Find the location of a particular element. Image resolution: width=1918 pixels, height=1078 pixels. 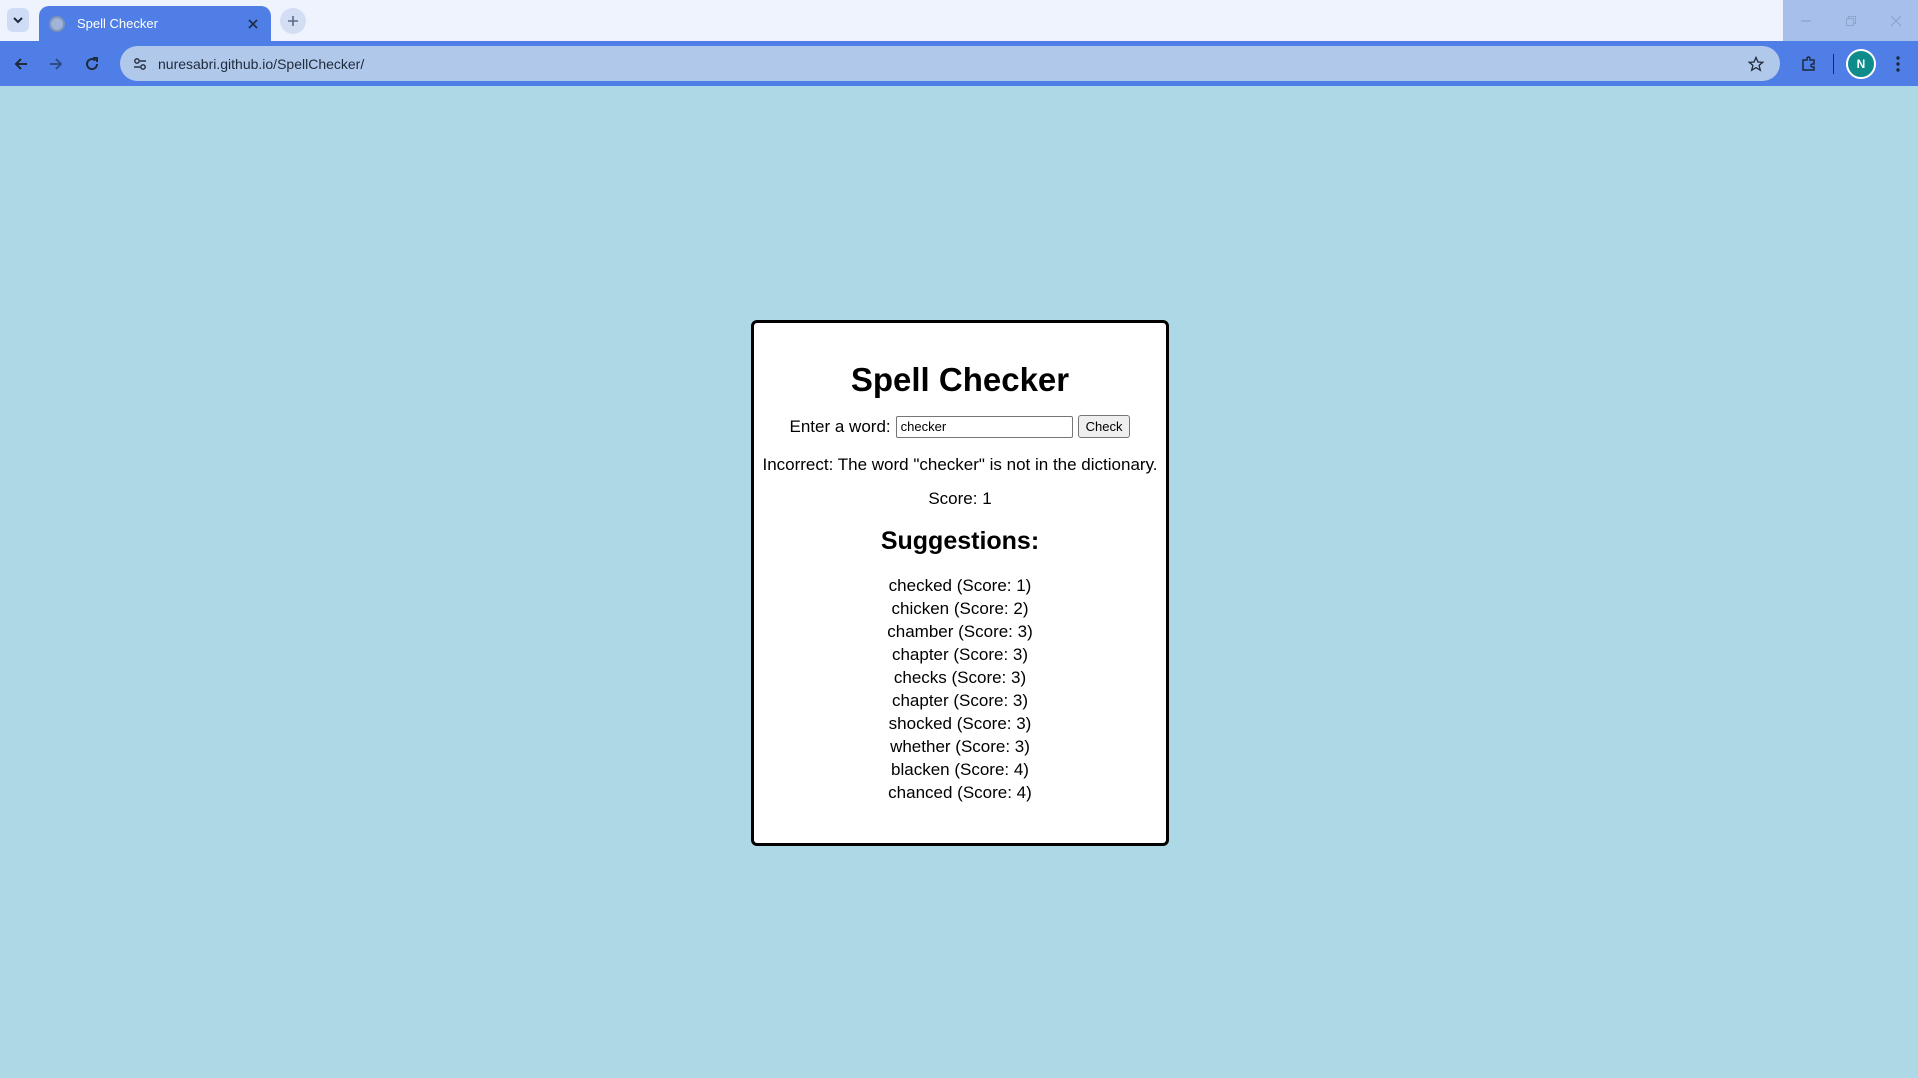

tab-spell-checker: Spell Checker is located at coordinates (155, 23).